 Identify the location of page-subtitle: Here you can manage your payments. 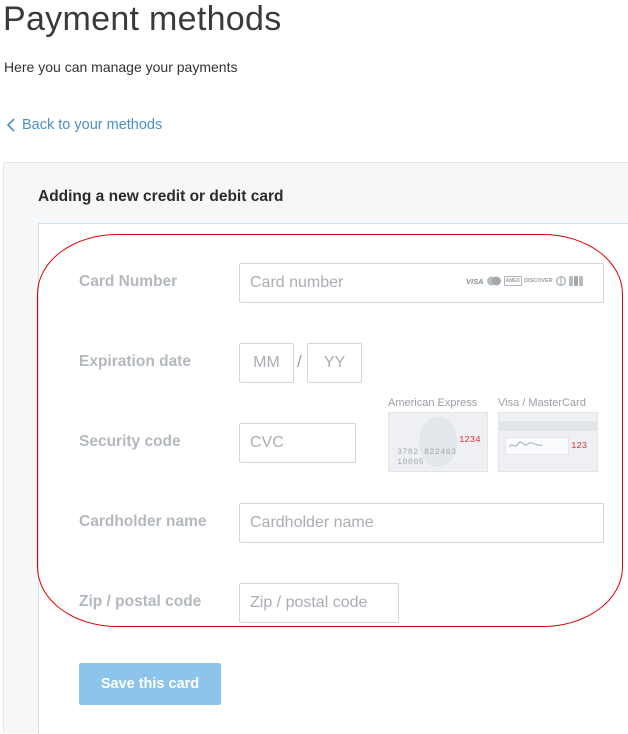
(121, 67).